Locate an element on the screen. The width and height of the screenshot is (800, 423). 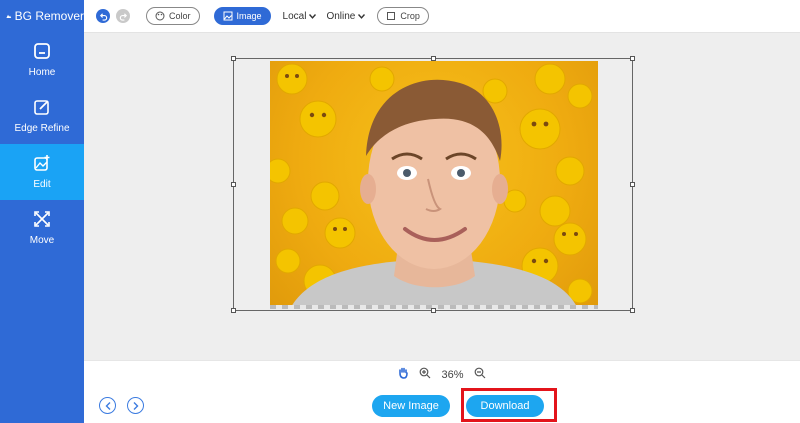
move-arrows-icon is located at coordinates (42, 219).